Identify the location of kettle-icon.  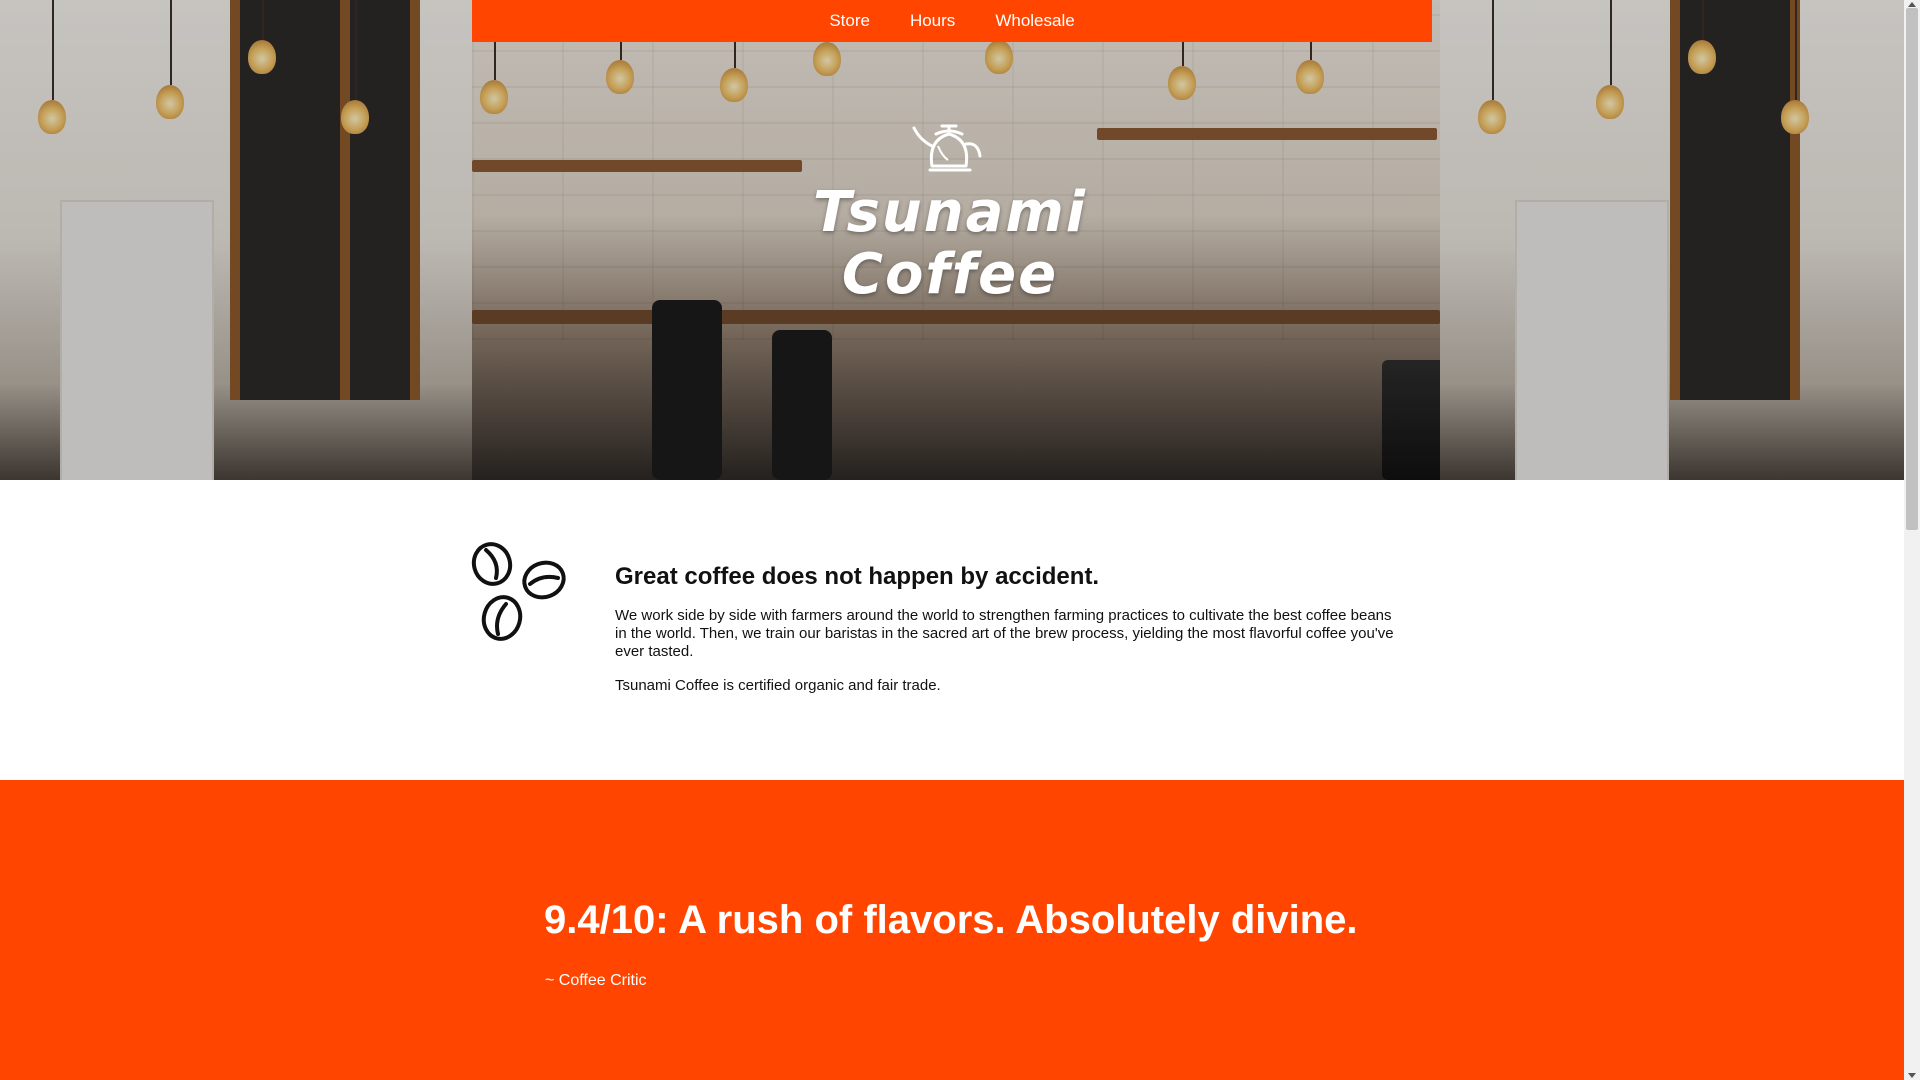
(947, 148).